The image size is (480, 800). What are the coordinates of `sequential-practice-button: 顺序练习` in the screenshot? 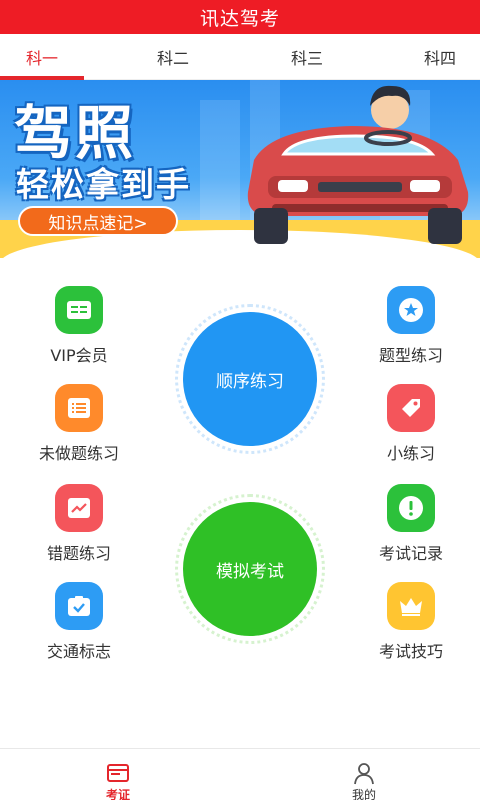 It's located at (250, 379).